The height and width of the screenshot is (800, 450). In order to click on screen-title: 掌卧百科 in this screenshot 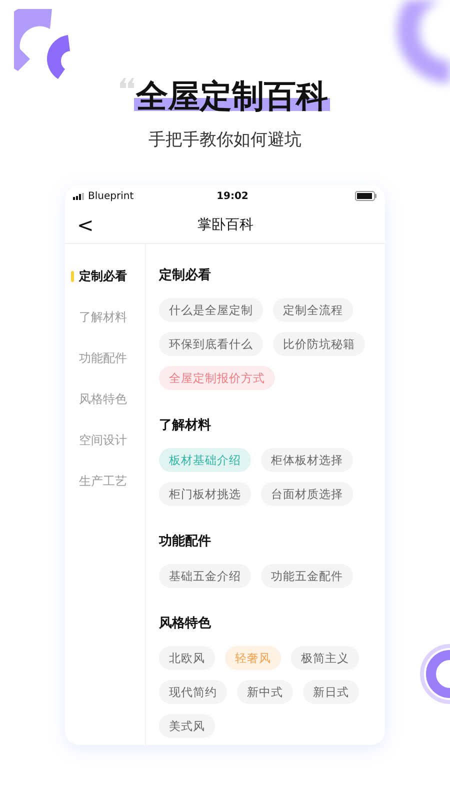, I will do `click(225, 225)`.